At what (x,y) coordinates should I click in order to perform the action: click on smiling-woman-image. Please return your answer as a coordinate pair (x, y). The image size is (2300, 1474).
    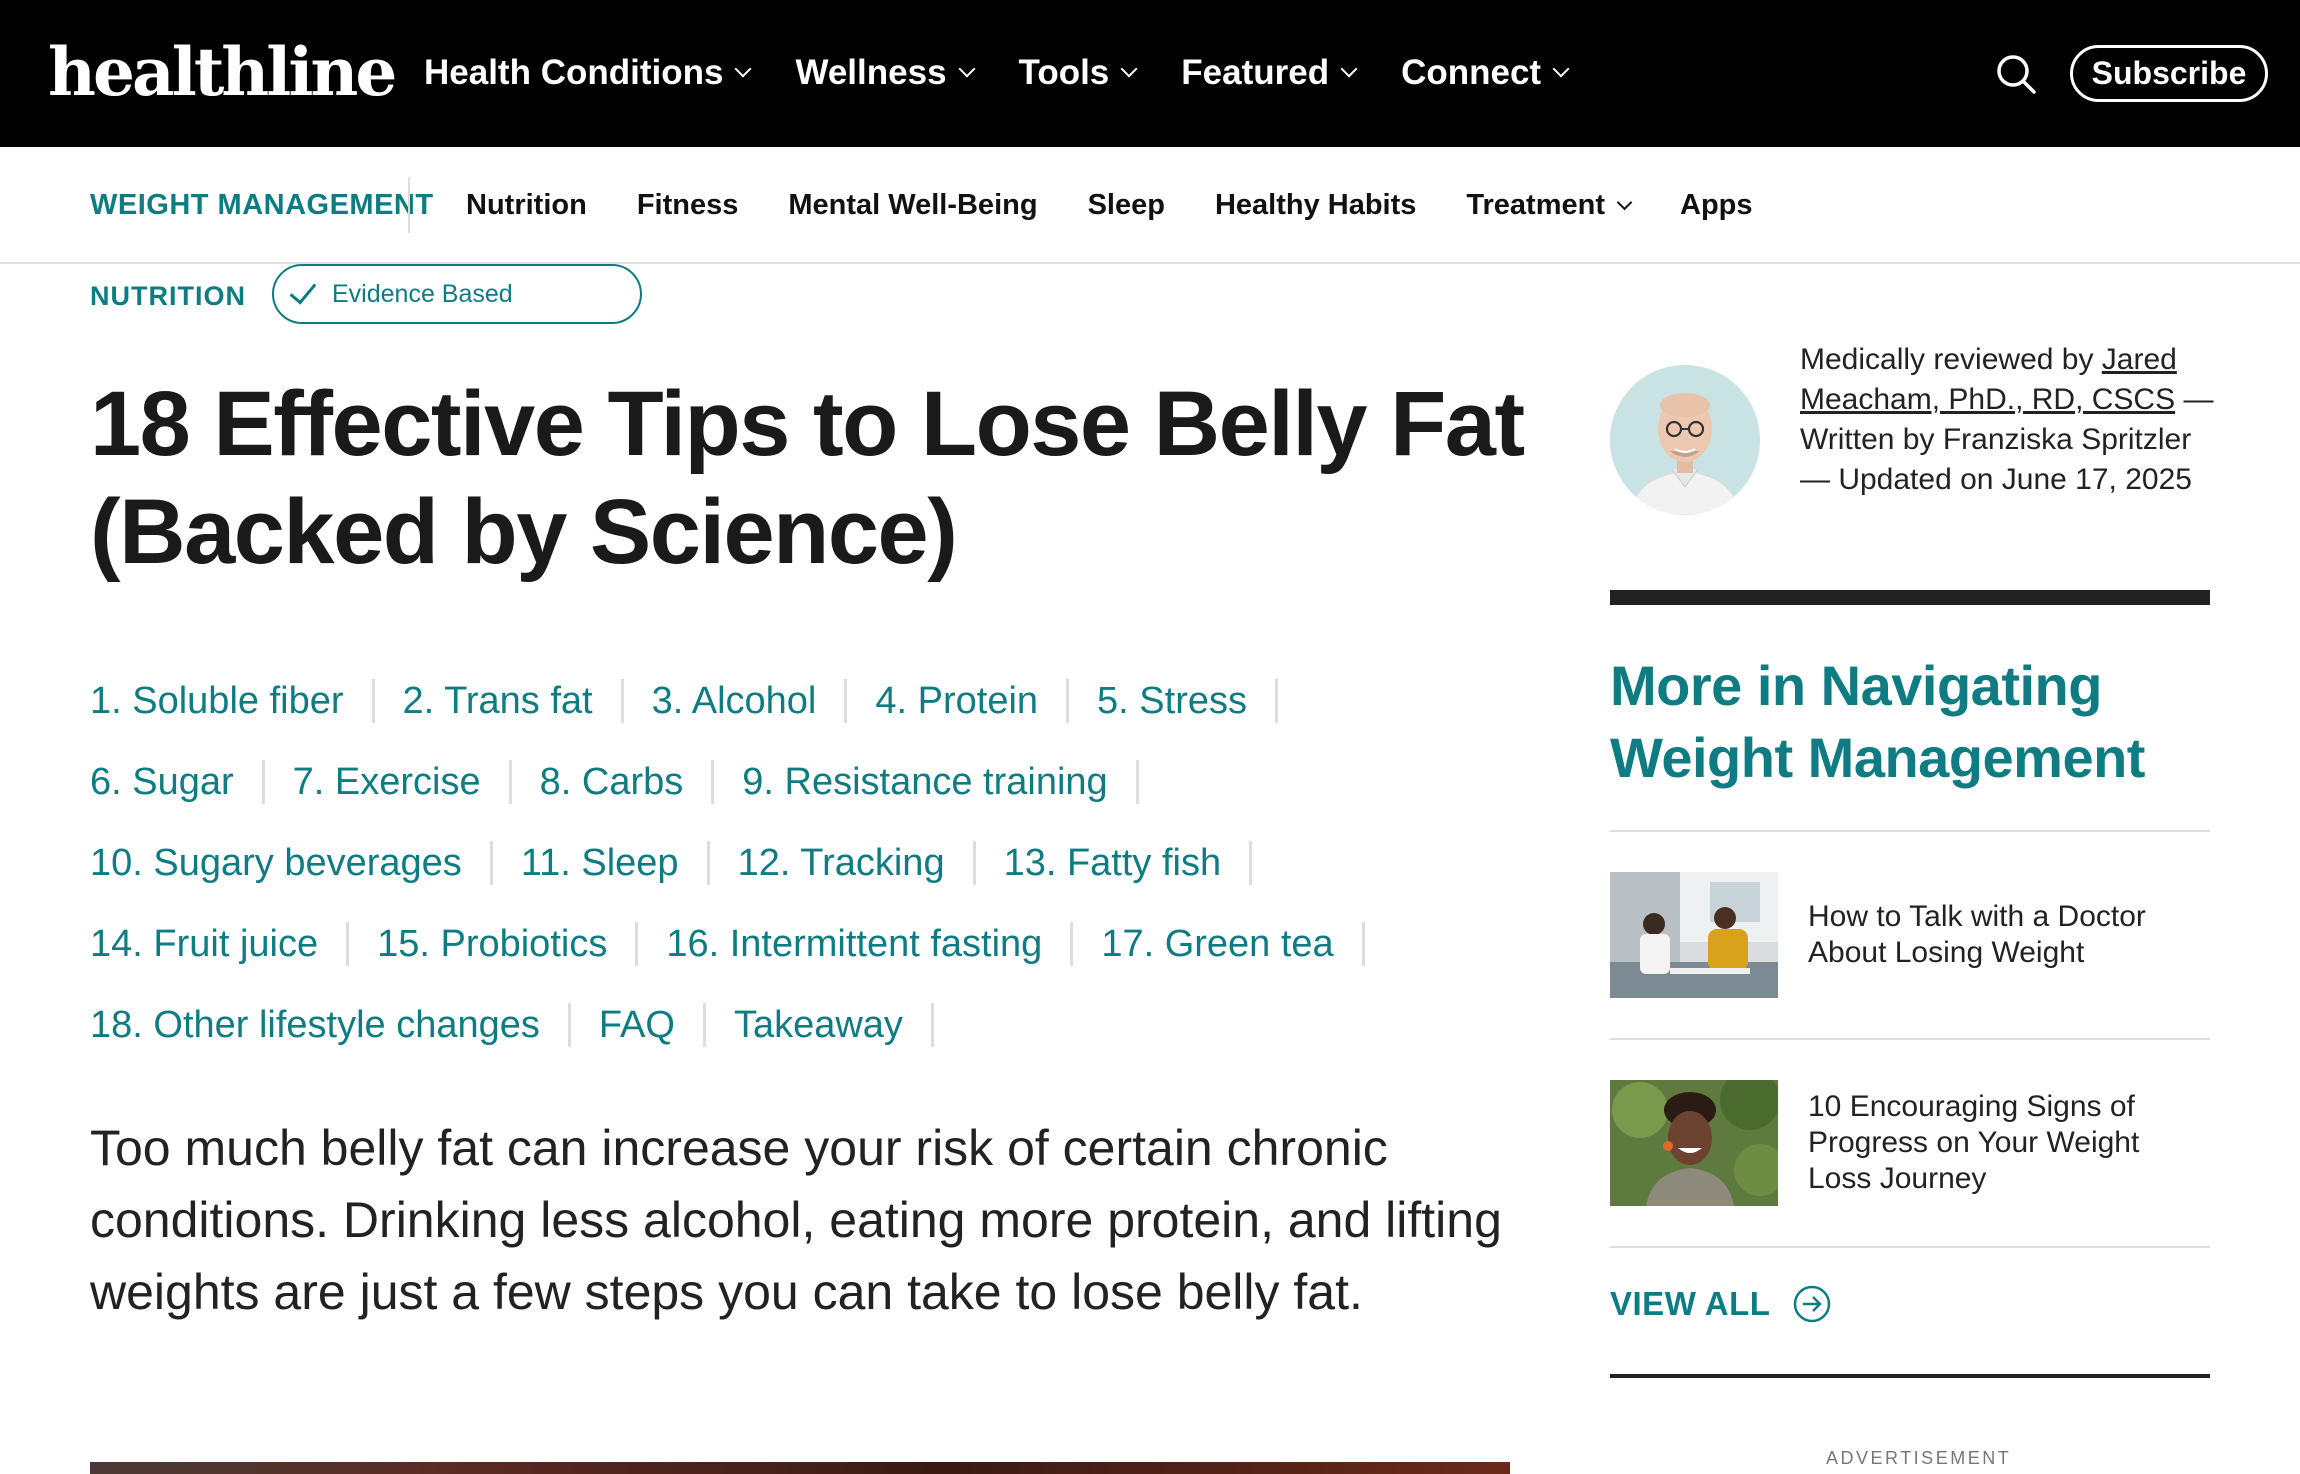
    Looking at the image, I should click on (1694, 1143).